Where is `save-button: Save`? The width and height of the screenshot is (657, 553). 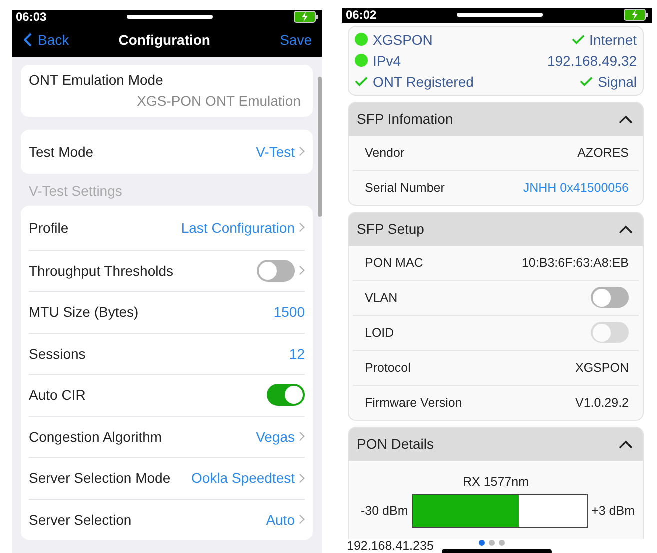
save-button: Save is located at coordinates (296, 40).